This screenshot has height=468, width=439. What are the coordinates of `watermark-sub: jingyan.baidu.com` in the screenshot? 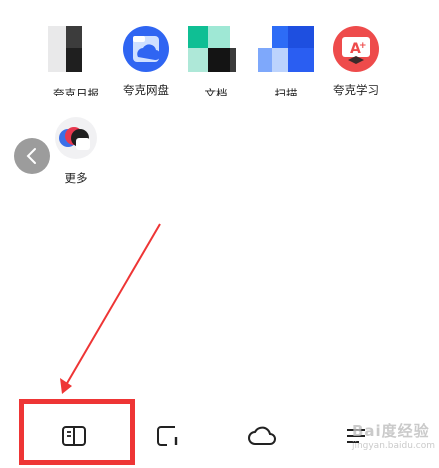 It's located at (393, 446).